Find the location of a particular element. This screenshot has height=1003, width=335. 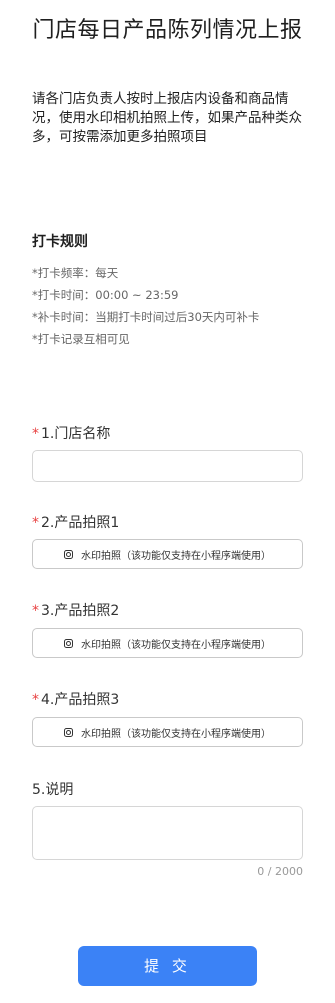

watermark-photo-button-2: 水印拍照（该功能仅支持在小程序端使用） is located at coordinates (167, 643).